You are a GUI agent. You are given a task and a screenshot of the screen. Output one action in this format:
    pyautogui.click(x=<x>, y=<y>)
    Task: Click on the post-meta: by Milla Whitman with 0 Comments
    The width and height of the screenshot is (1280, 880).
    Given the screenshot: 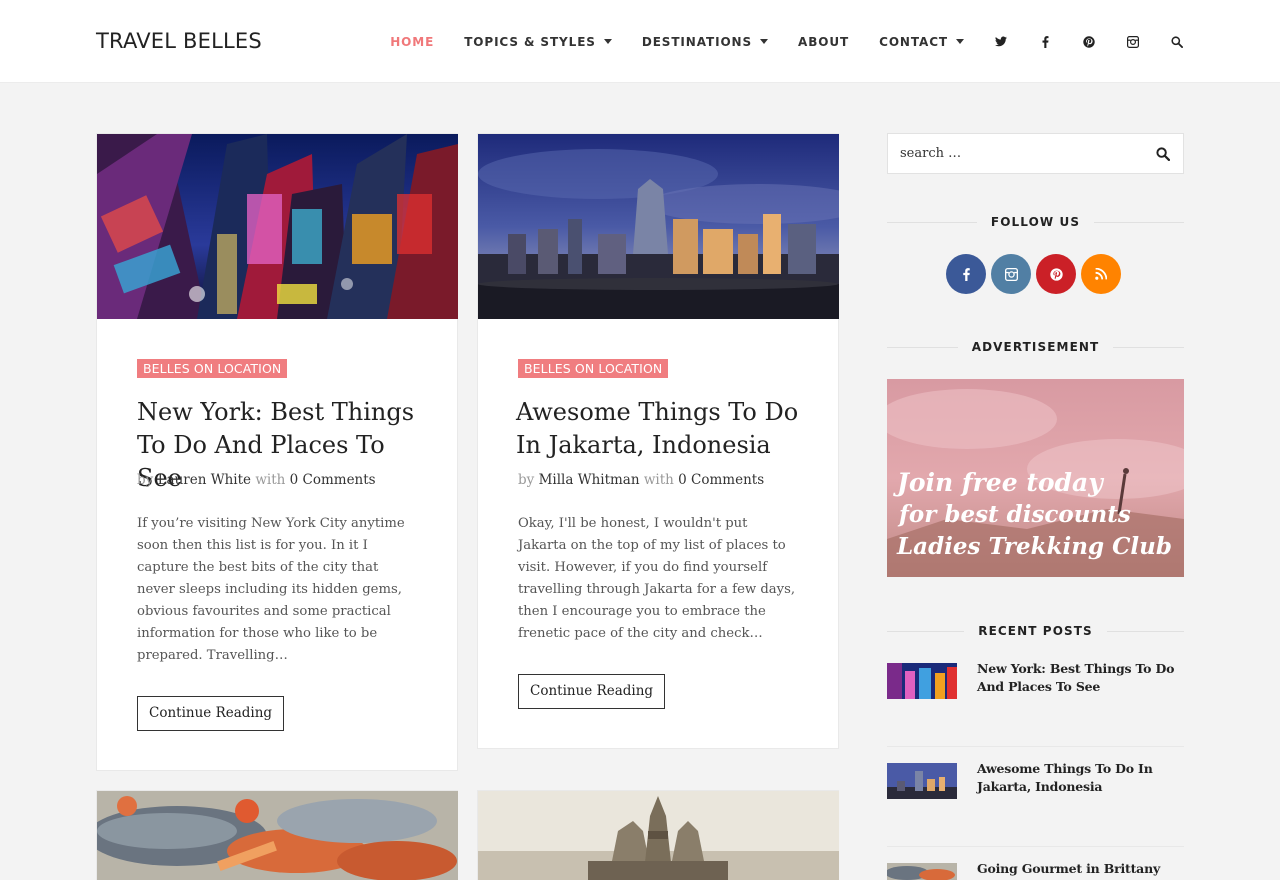 What is the action you would take?
    pyautogui.click(x=641, y=480)
    